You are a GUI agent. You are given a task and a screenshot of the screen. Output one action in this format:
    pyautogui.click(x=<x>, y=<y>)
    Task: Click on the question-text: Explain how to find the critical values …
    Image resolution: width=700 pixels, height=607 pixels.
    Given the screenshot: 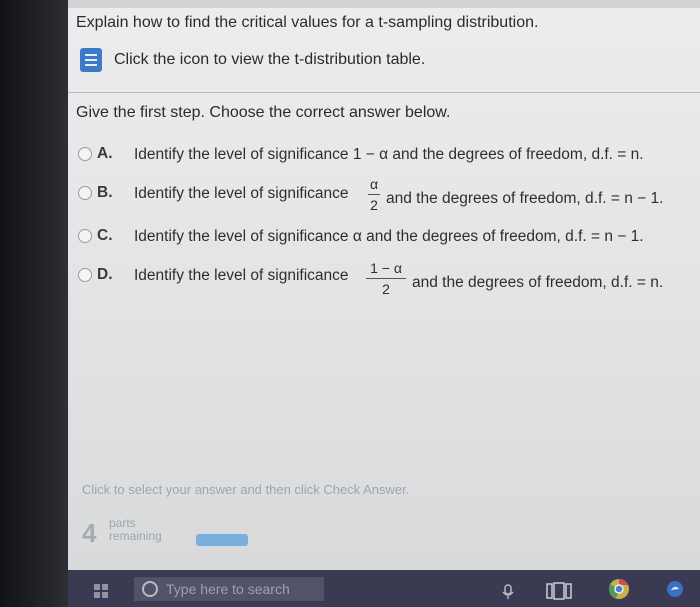 What is the action you would take?
    pyautogui.click(x=307, y=22)
    